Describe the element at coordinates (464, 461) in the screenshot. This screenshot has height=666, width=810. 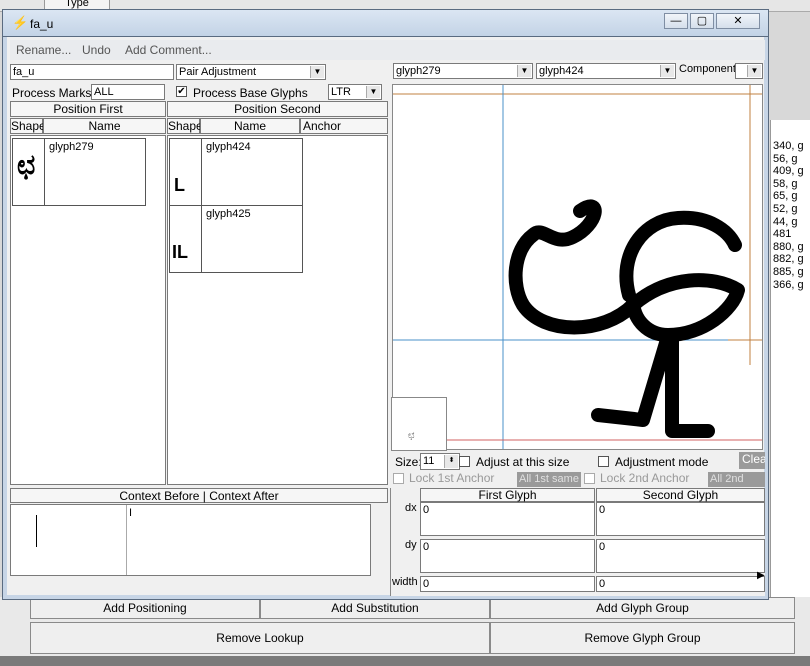
I see `adjust-at-size-checkbox` at that location.